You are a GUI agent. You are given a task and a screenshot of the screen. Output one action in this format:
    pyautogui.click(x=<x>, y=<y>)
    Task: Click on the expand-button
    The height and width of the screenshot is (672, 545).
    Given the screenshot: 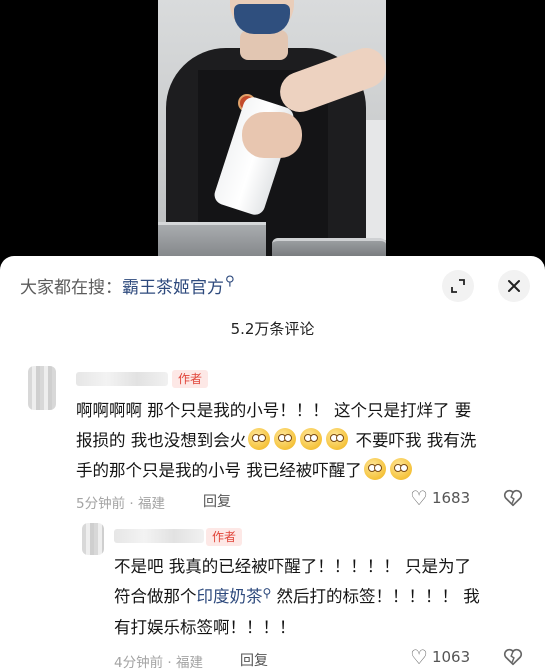 What is the action you would take?
    pyautogui.click(x=458, y=286)
    